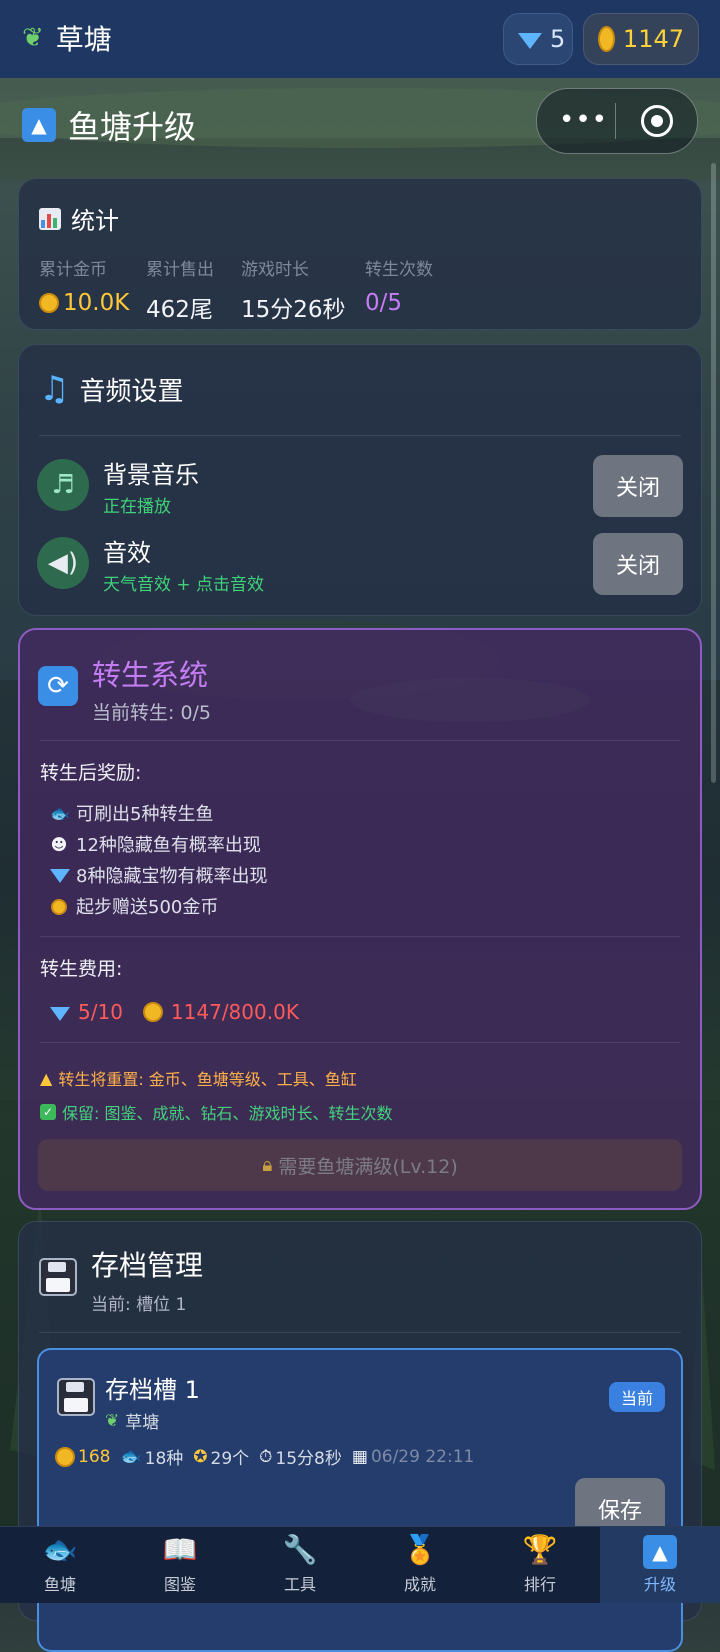 Image resolution: width=720 pixels, height=1652 pixels. I want to click on nav-item-tools: 🔧 工具, so click(300, 1565).